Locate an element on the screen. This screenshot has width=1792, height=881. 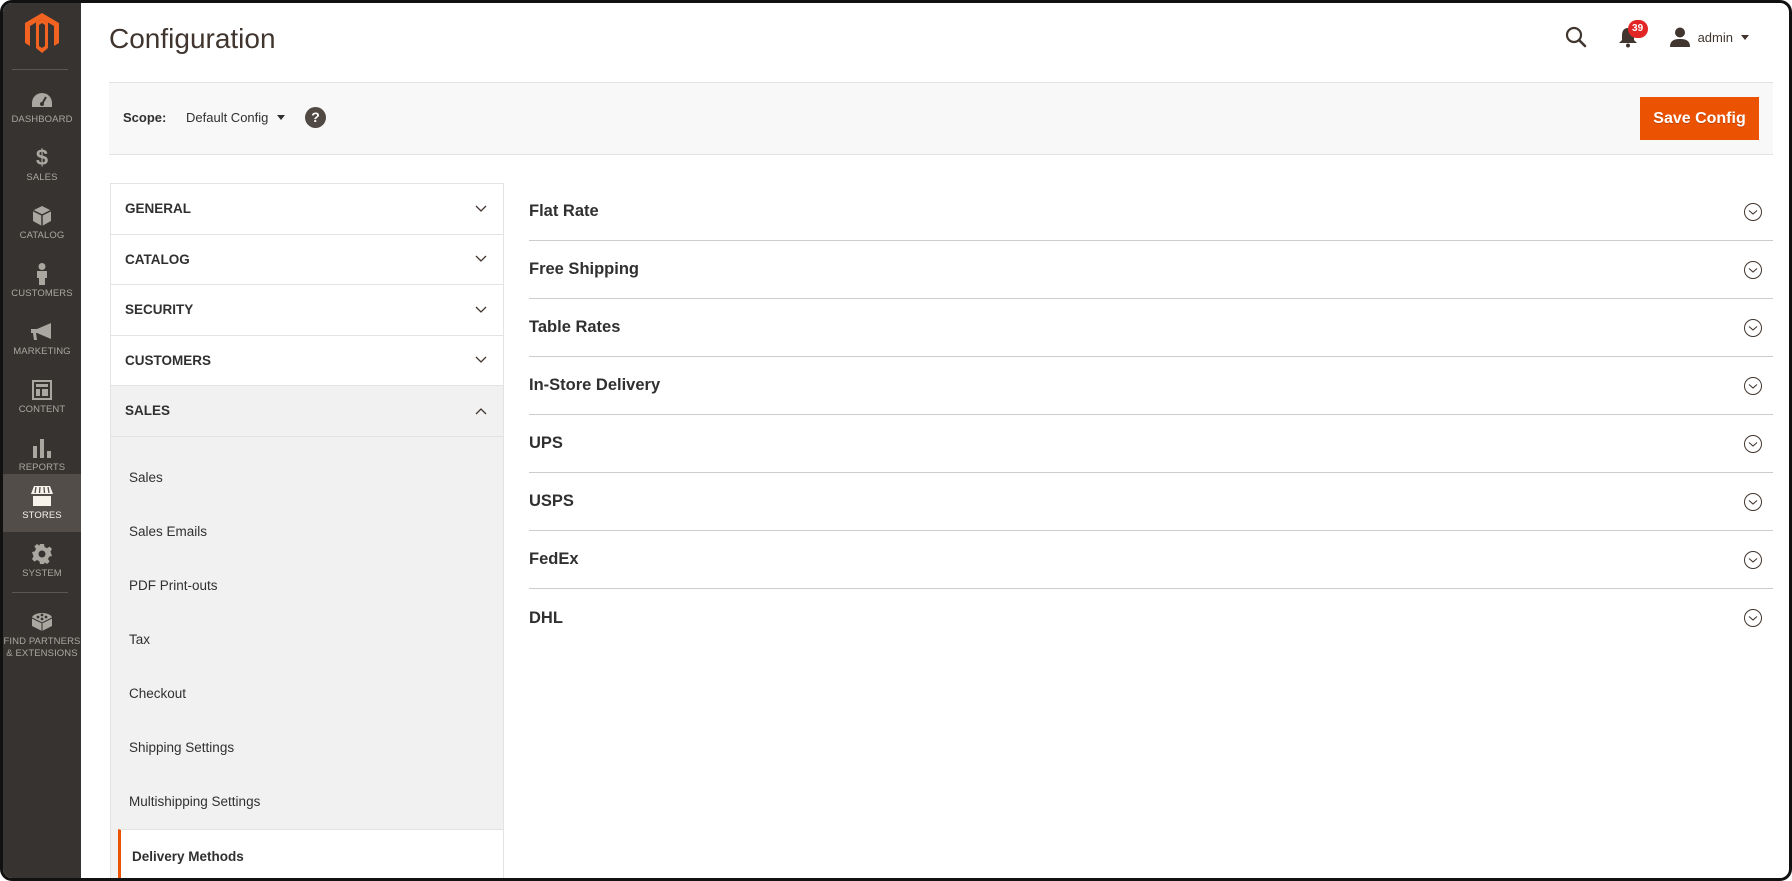
lego-brick-icon is located at coordinates (42, 622).